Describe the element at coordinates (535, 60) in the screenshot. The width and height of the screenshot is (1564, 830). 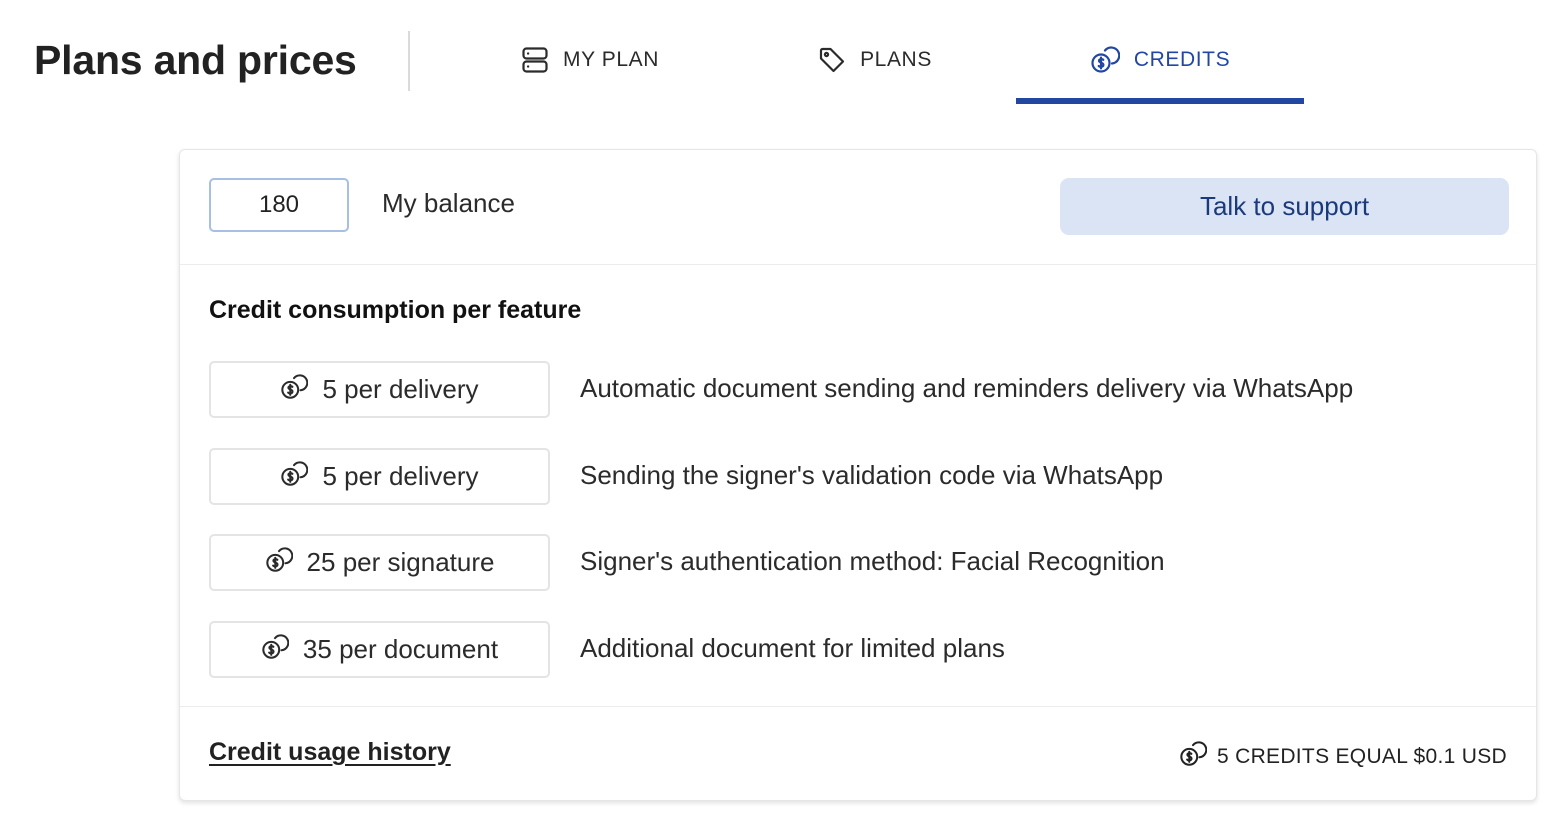
I see `server-icon` at that location.